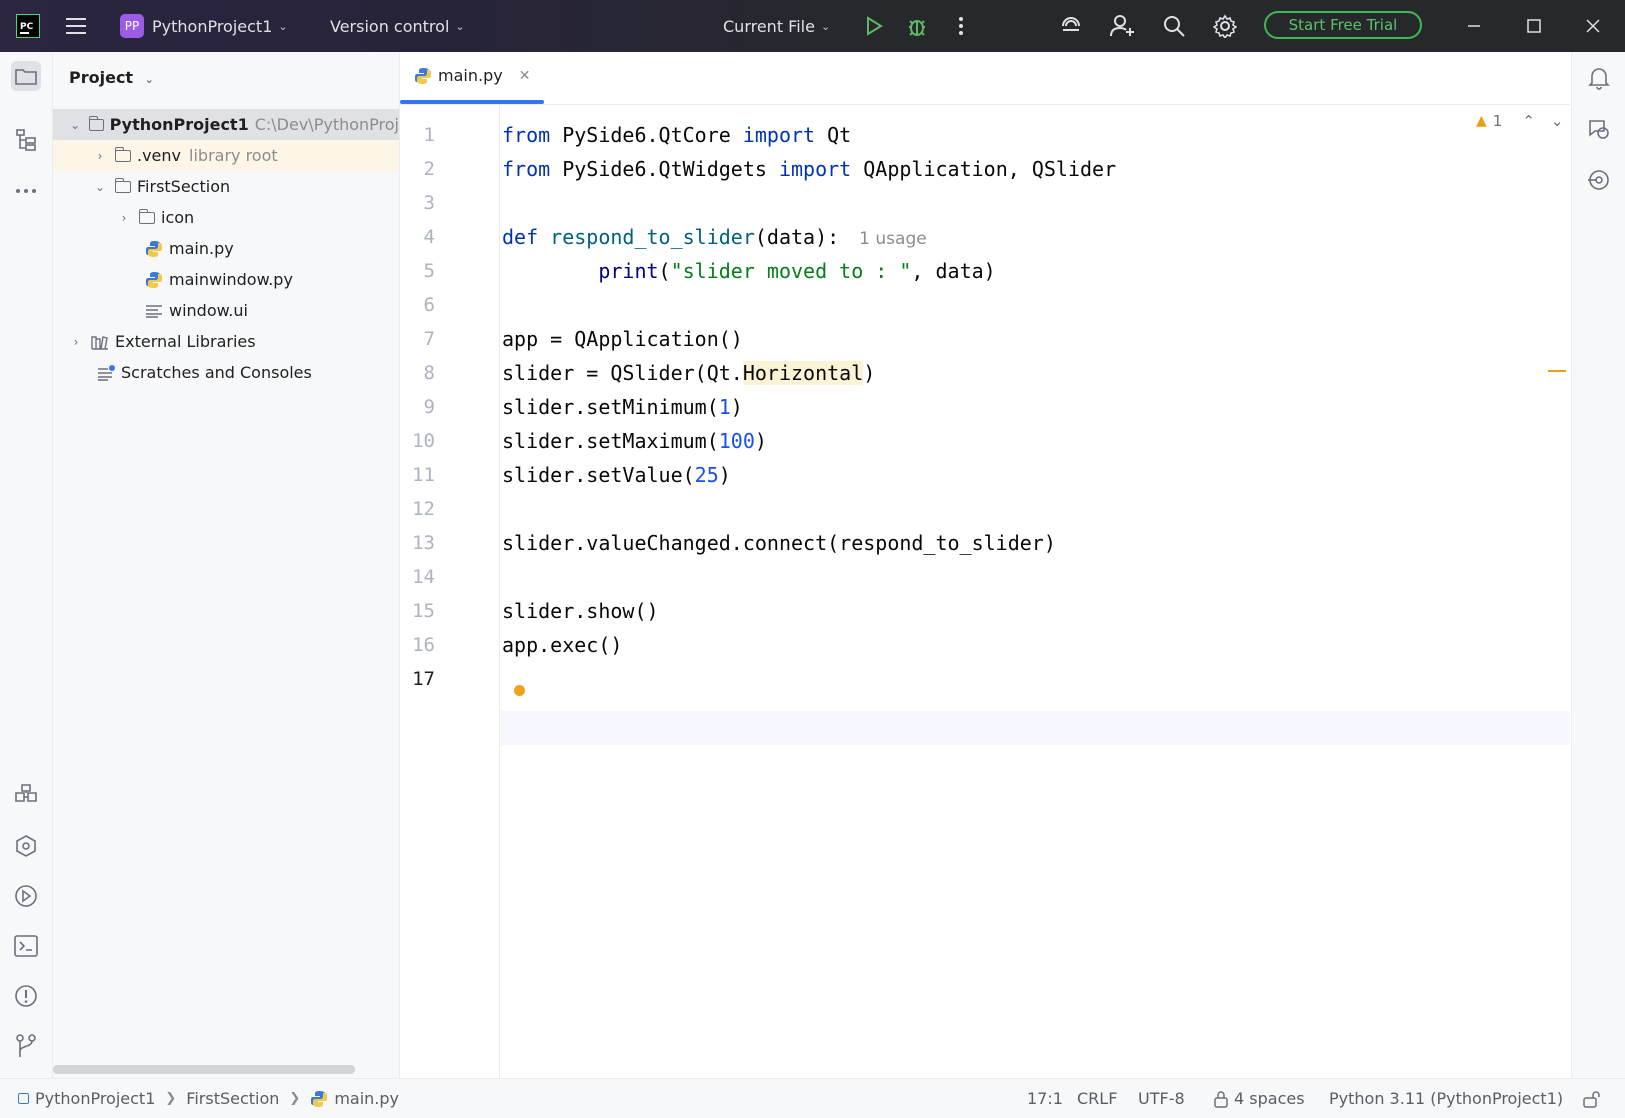  I want to click on close-window-button, so click(1593, 26).